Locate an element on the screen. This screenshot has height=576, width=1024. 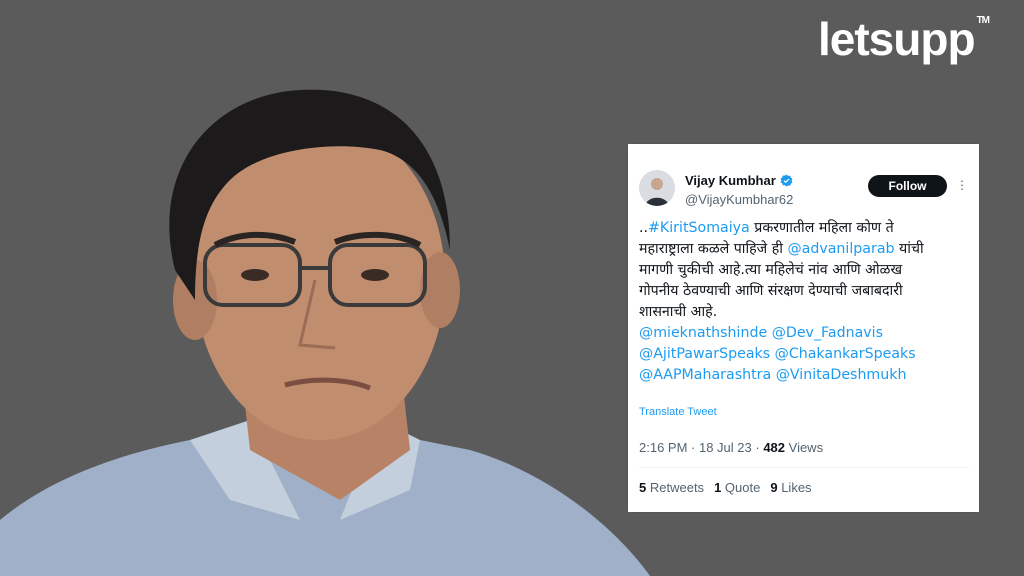
tweet-time: 2:16 PM is located at coordinates (663, 447).